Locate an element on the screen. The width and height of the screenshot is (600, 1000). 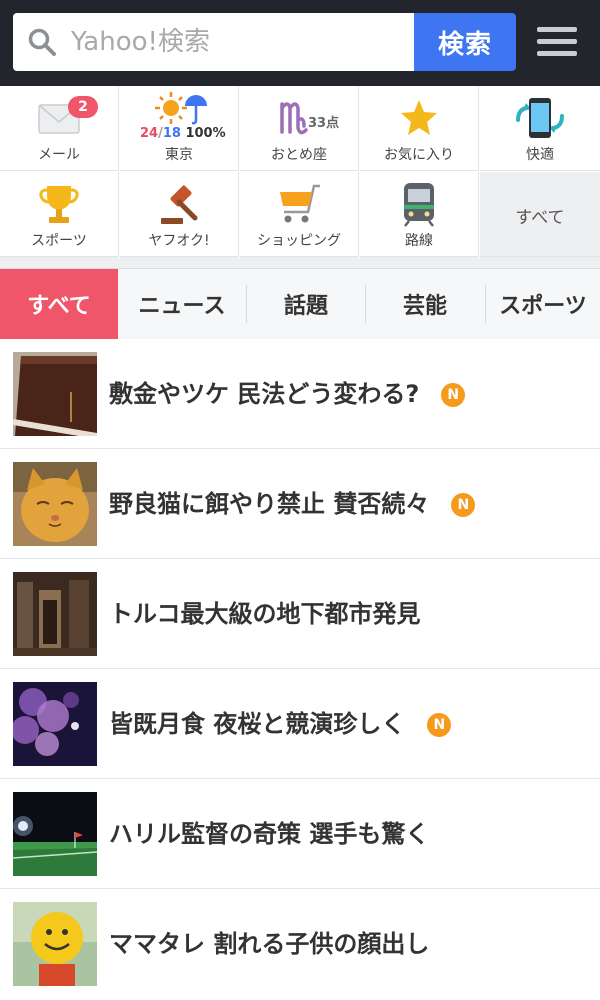
cave-photo is located at coordinates (55, 614).